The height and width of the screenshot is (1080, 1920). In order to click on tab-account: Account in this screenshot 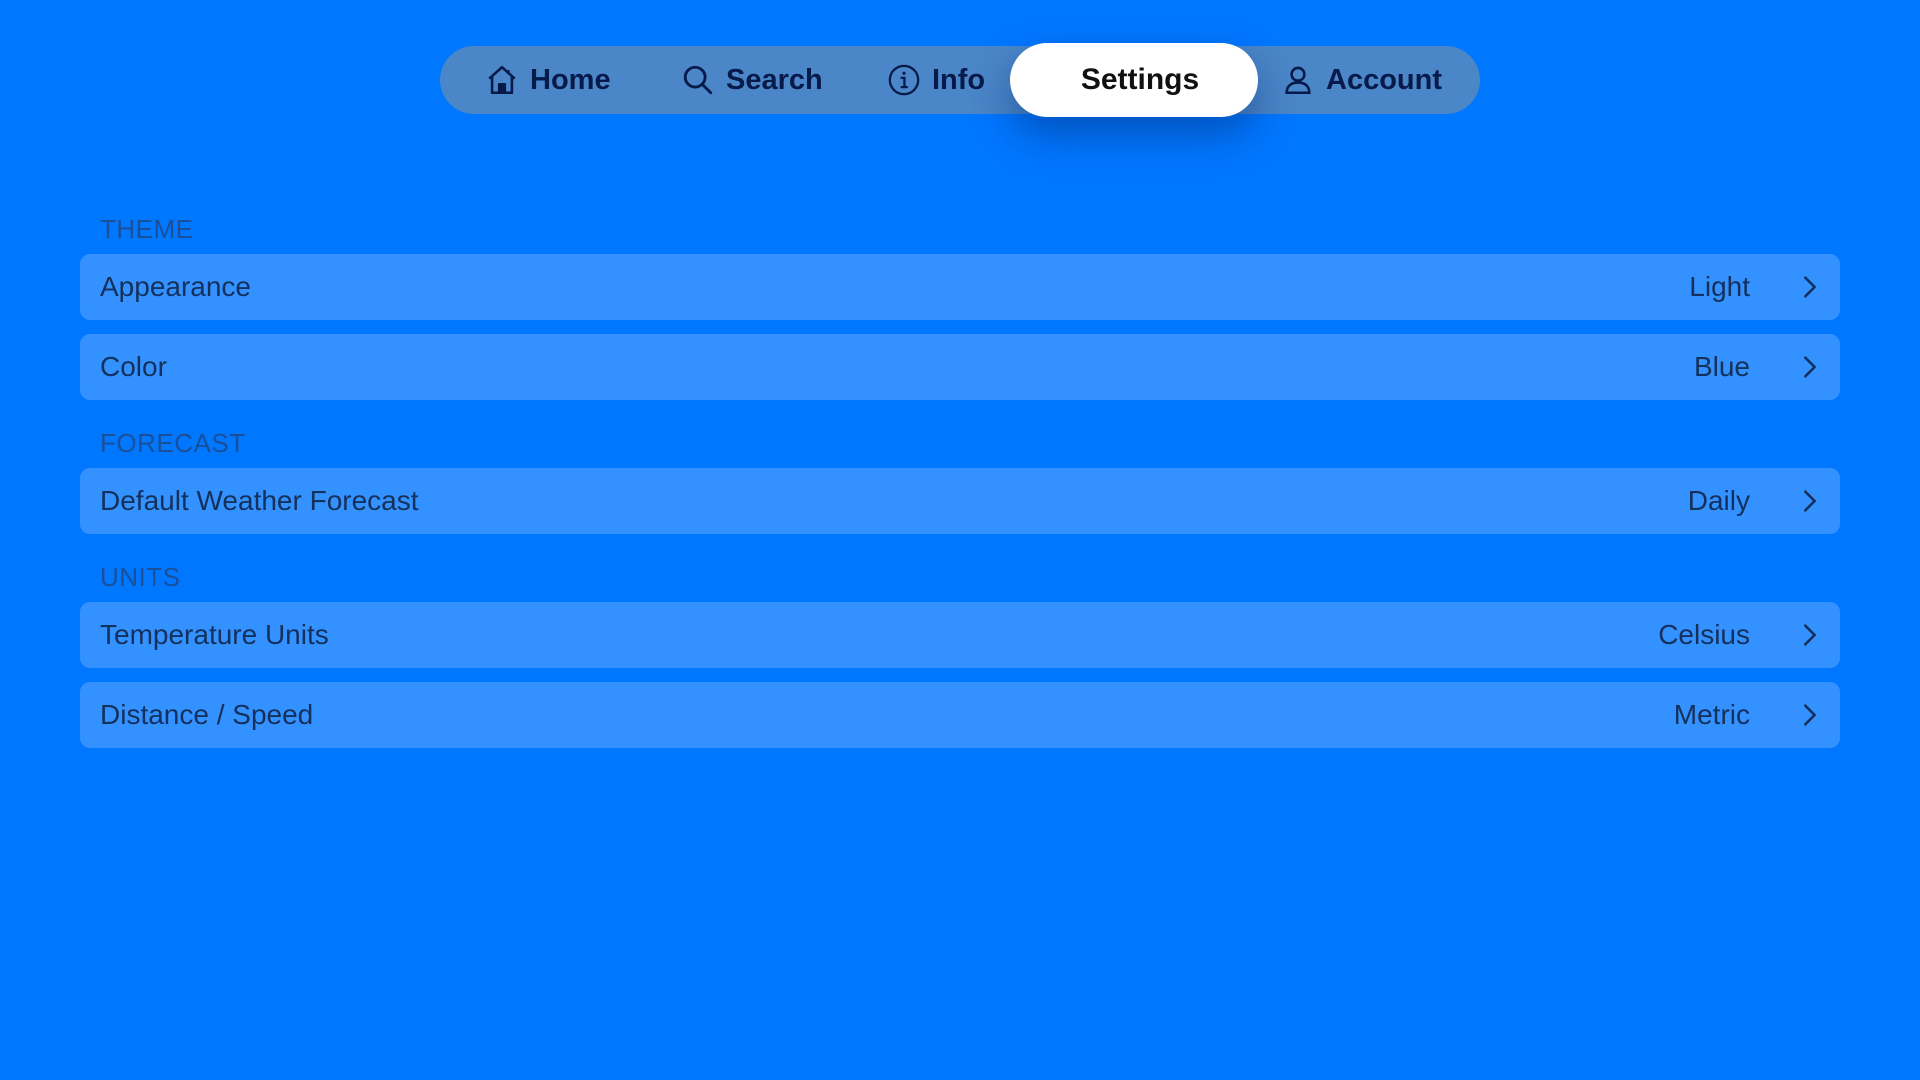, I will do `click(1361, 80)`.